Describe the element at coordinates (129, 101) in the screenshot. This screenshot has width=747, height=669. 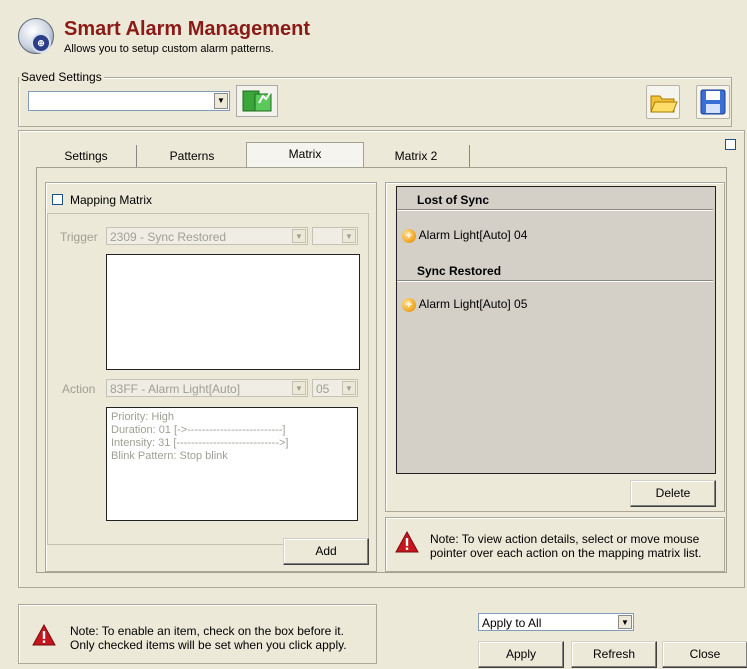
I see `saved-settings-select: ▼` at that location.